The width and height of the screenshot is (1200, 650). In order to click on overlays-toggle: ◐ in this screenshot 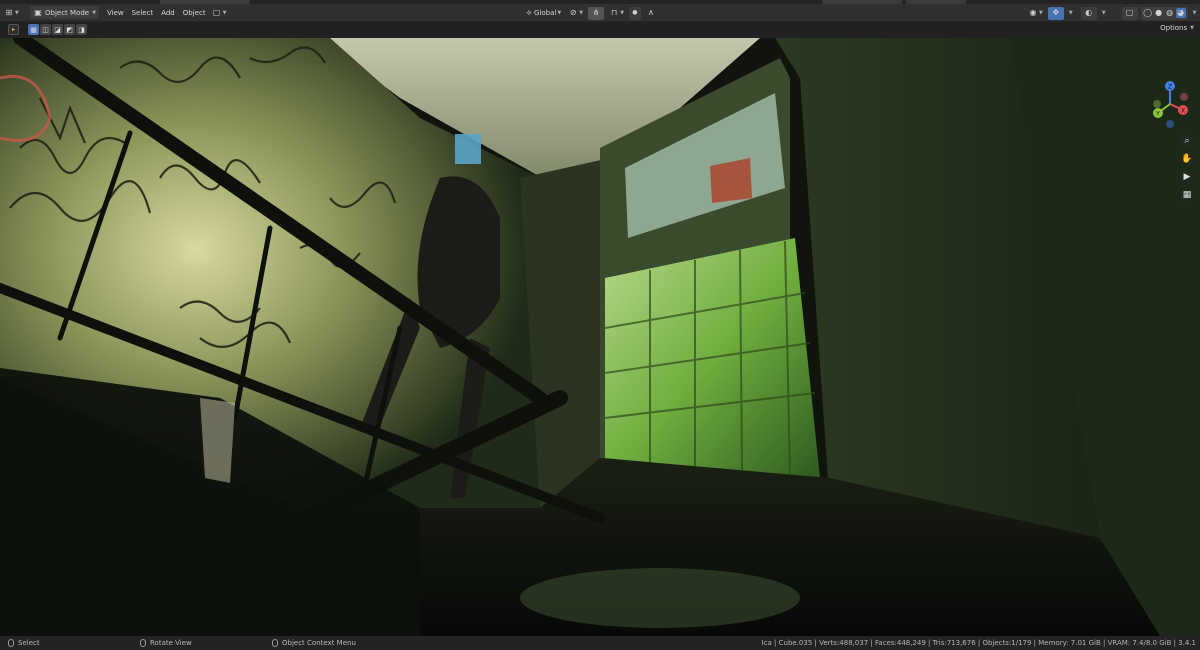, I will do `click(1088, 13)`.